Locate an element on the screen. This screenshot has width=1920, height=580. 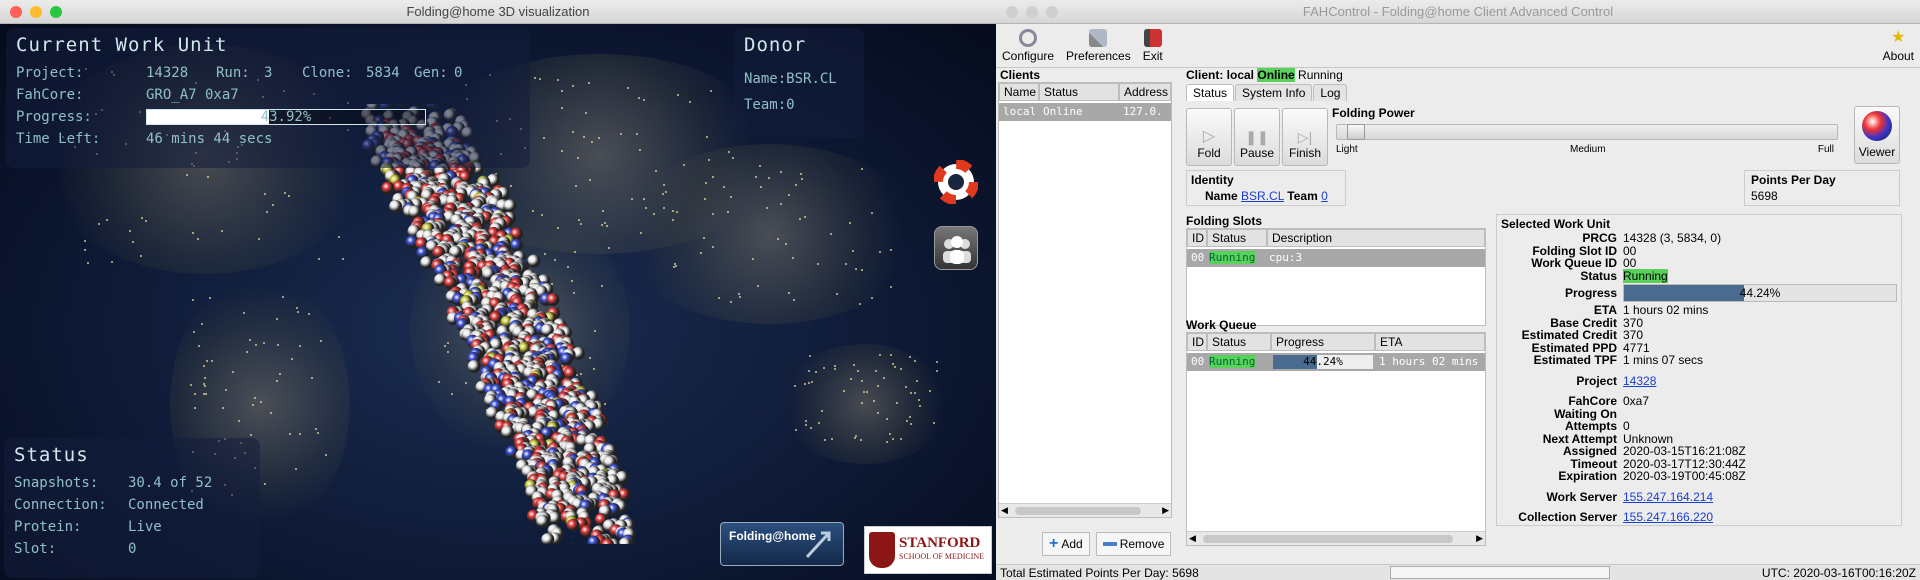
team-icon is located at coordinates (956, 248).